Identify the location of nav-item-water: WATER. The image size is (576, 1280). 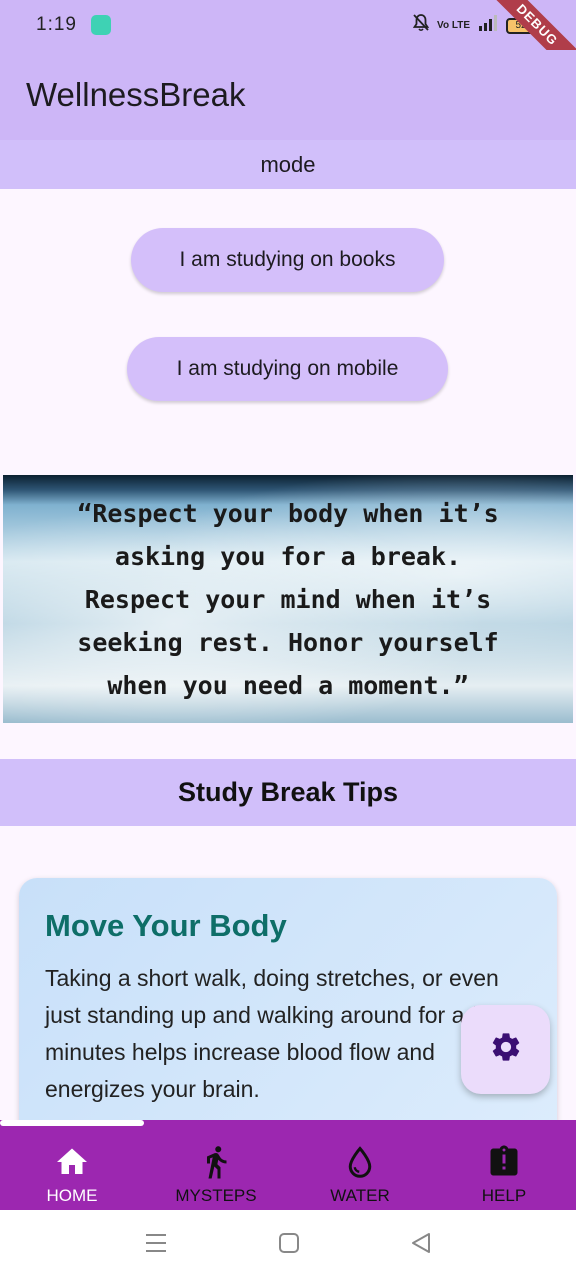
(360, 1165).